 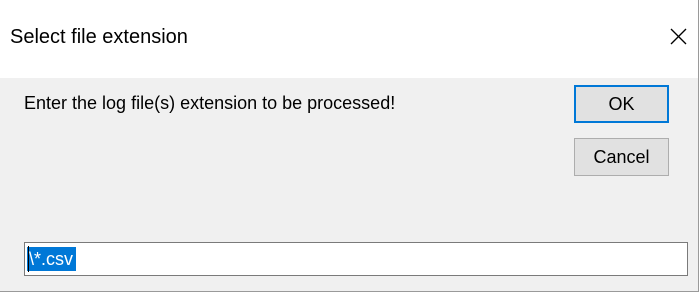 I want to click on close-button, so click(x=677, y=37).